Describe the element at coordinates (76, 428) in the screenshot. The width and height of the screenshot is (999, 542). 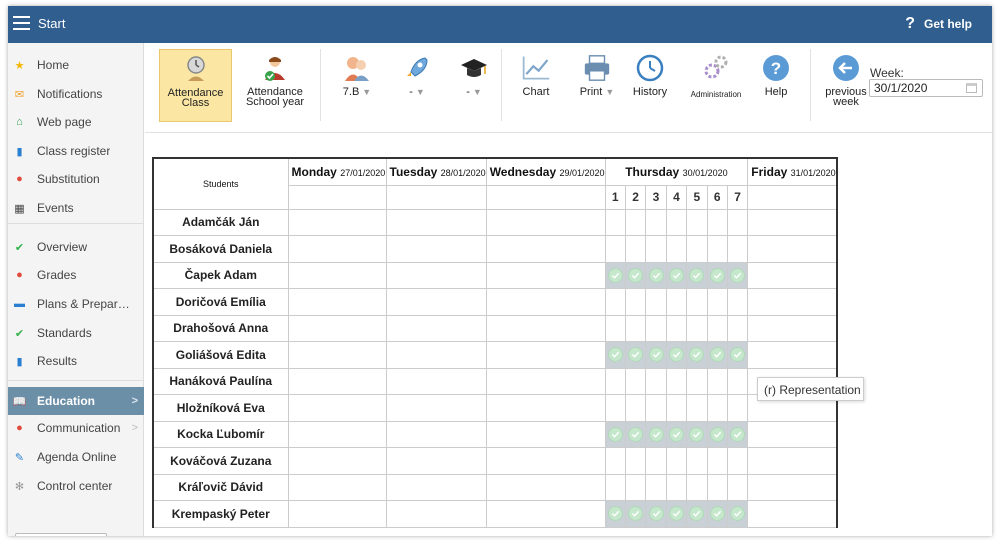
I see `sidebar-item-communication: ● Communication >` at that location.